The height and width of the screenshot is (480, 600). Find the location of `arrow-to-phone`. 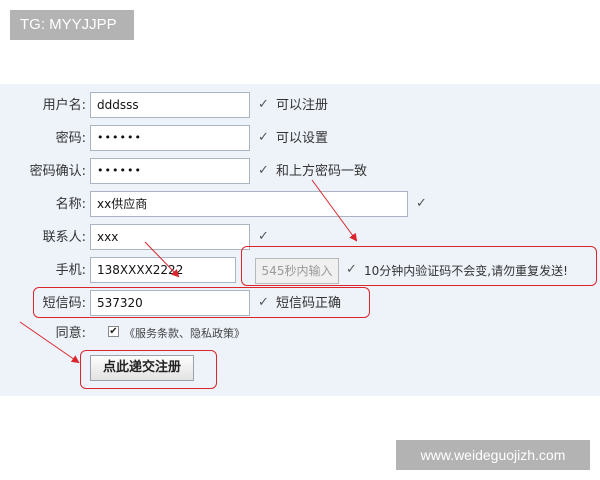

arrow-to-phone is located at coordinates (162, 259).